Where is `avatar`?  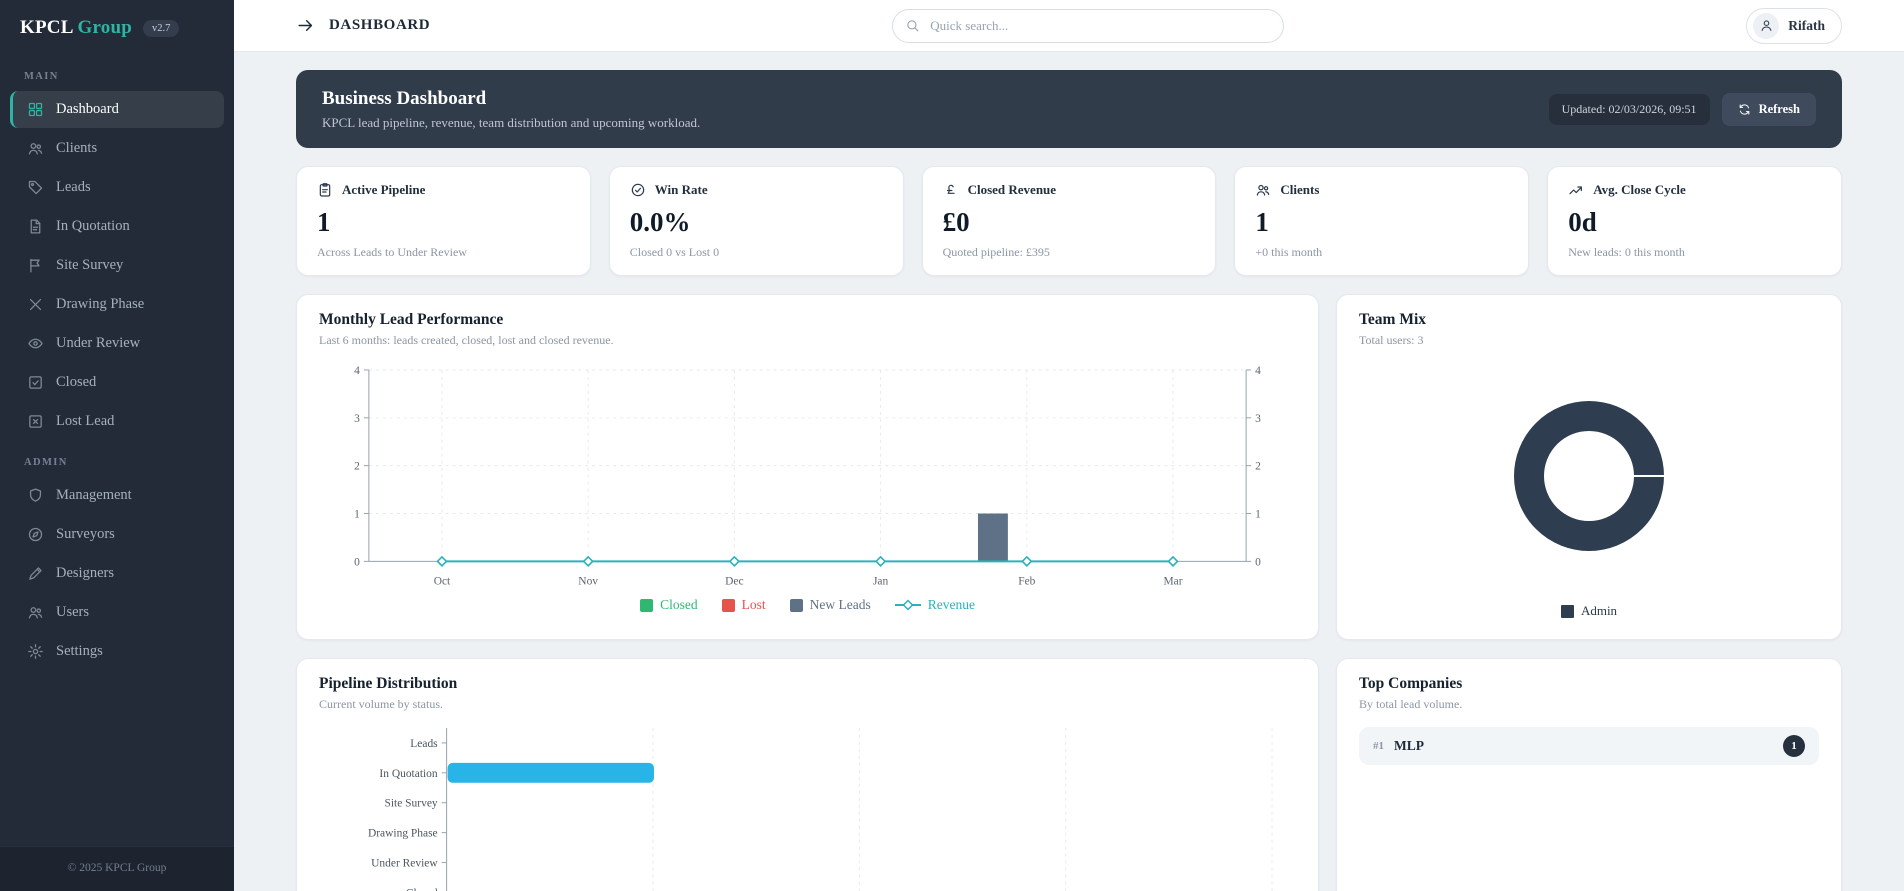
avatar is located at coordinates (1766, 25).